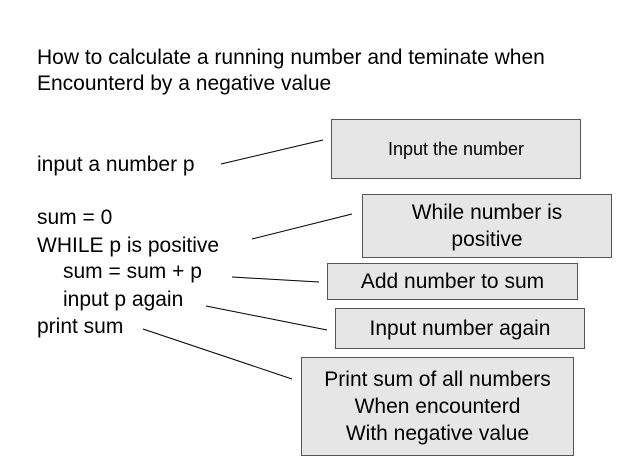 The height and width of the screenshot is (475, 640). I want to click on connector-add, so click(275, 279).